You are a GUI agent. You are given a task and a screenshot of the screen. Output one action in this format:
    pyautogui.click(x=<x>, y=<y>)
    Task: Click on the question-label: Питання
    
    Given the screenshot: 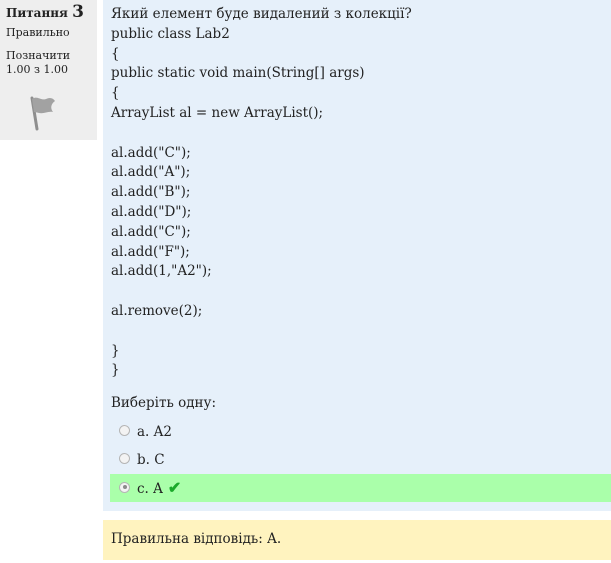 What is the action you would take?
    pyautogui.click(x=37, y=13)
    